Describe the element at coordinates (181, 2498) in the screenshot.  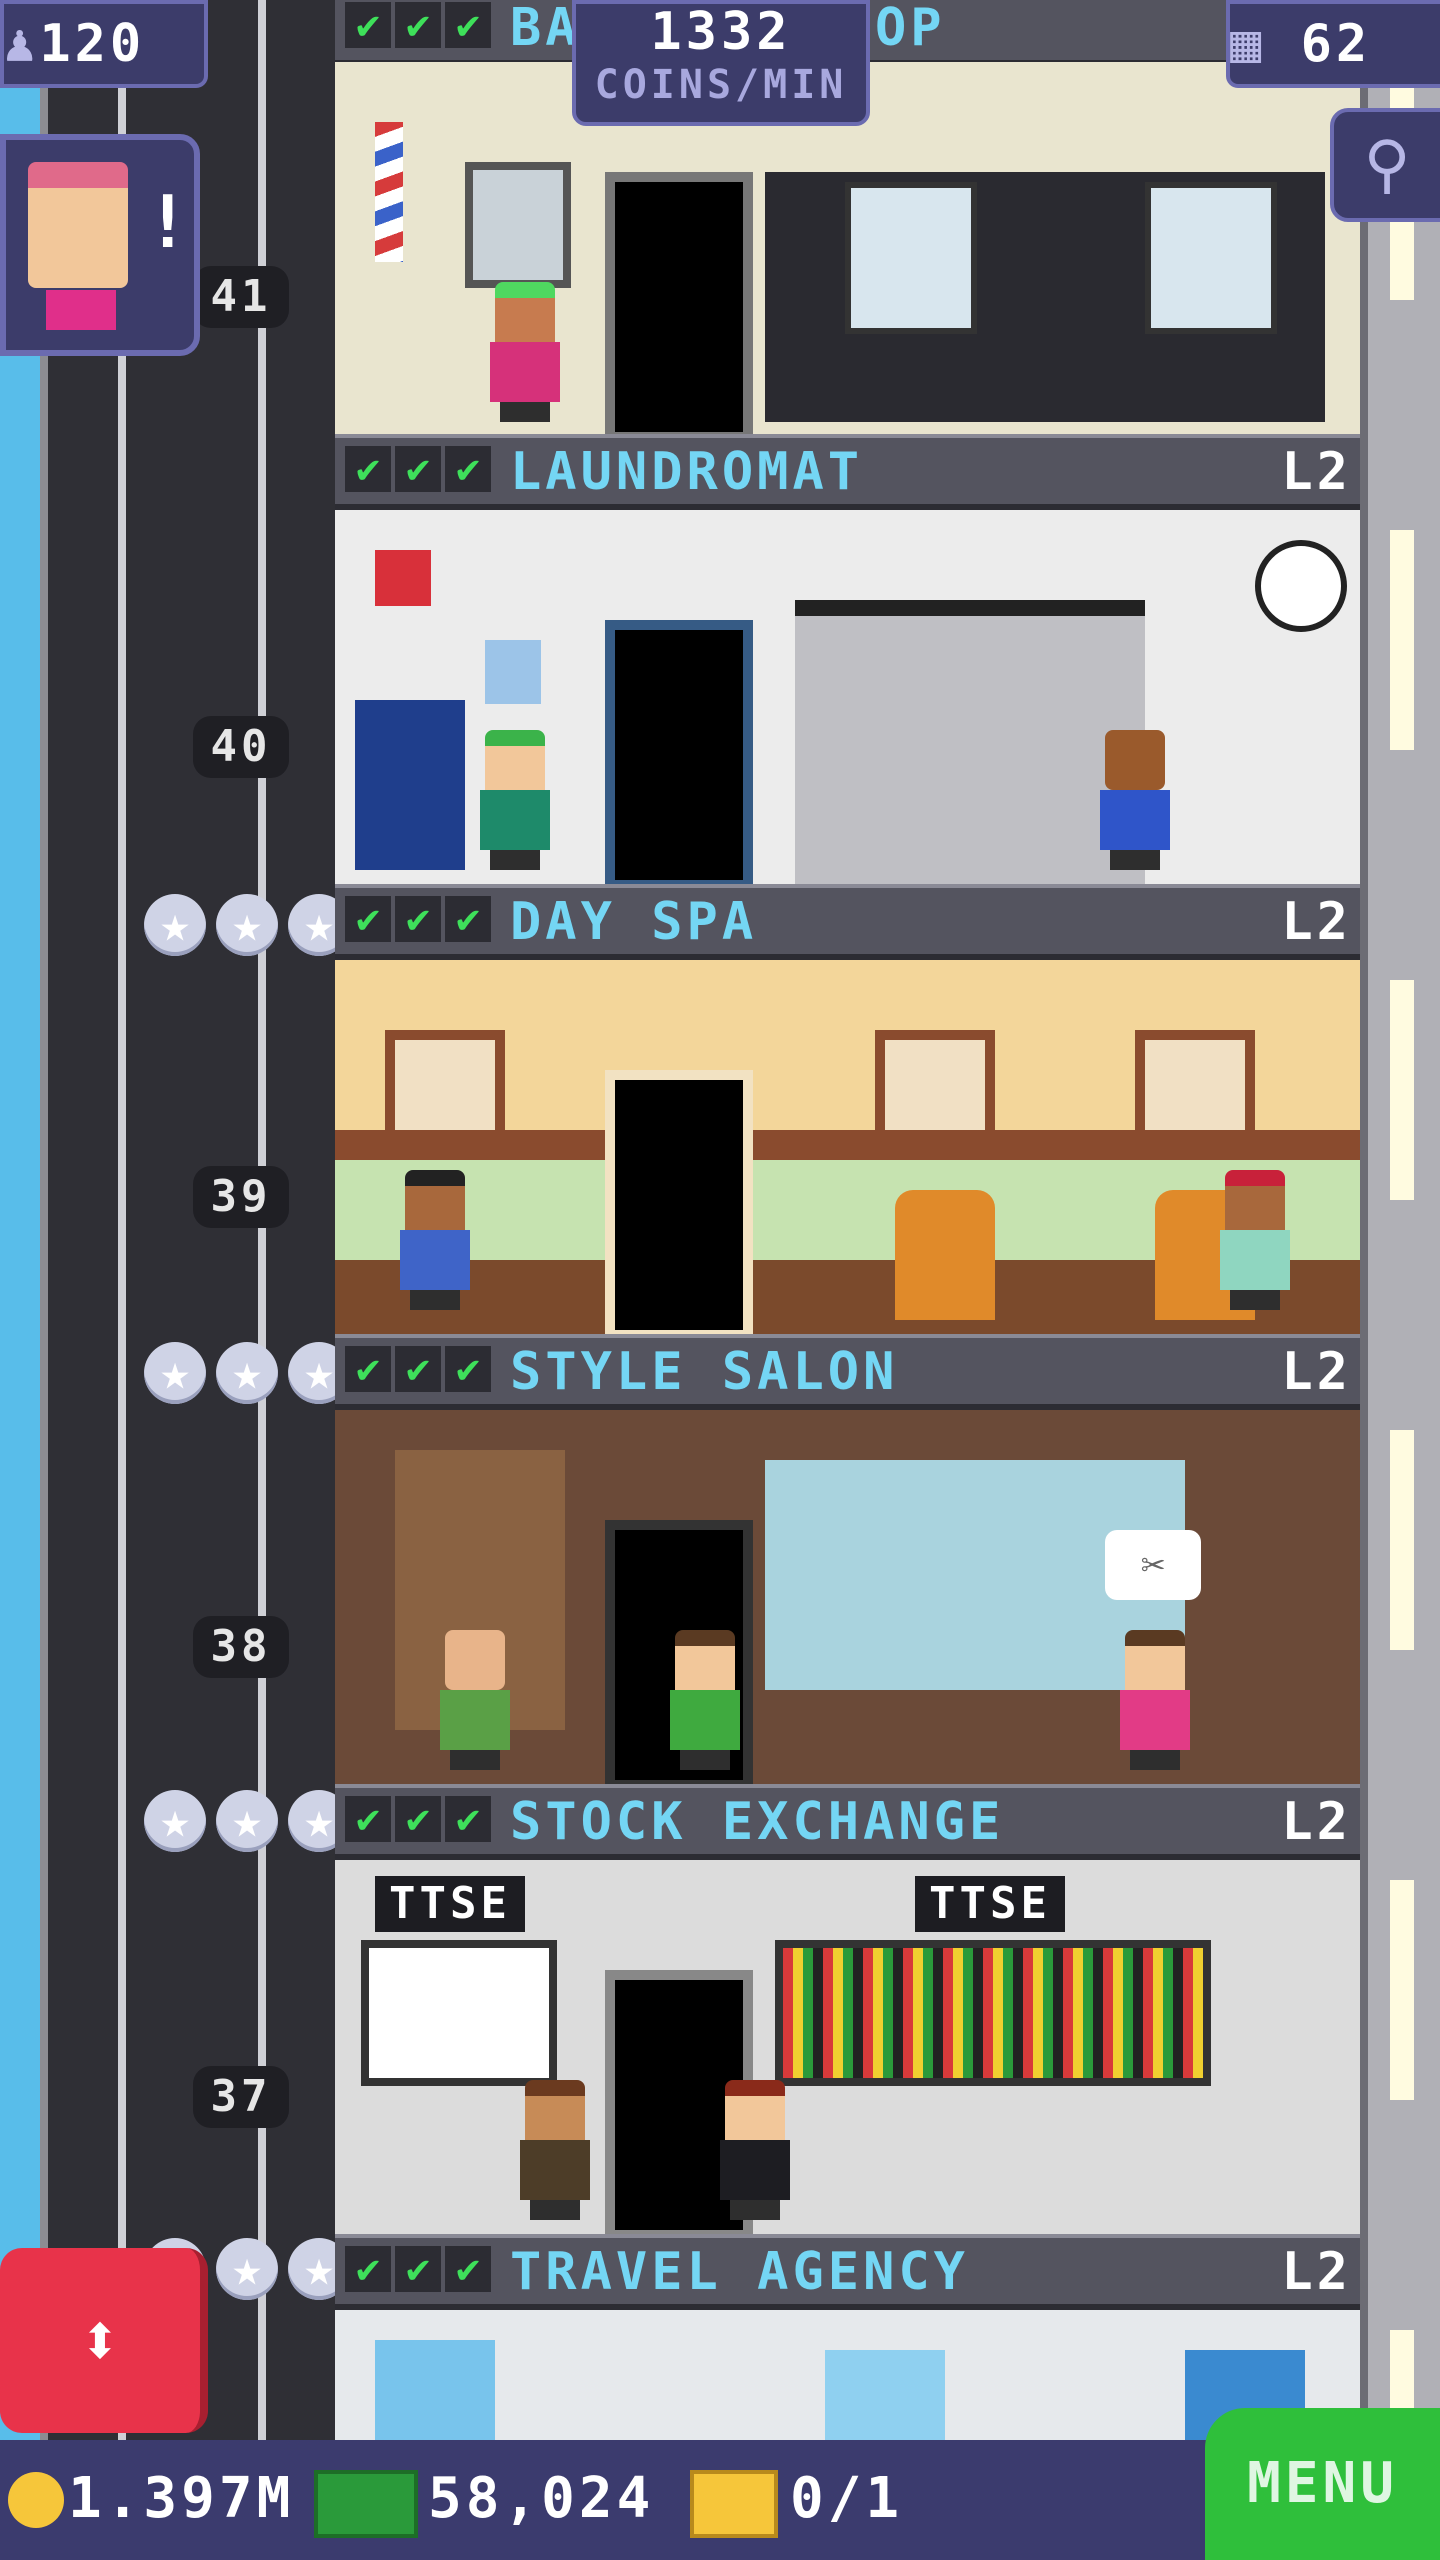
I see `coins-amount: 1.397M` at that location.